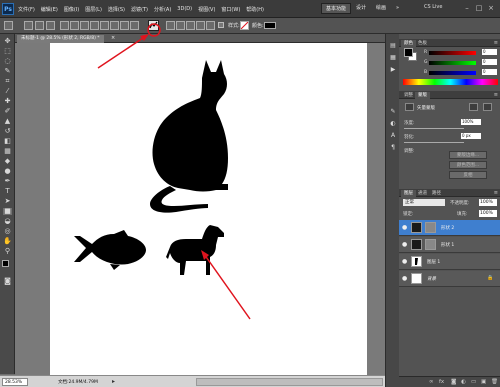 The width and height of the screenshot is (500, 387). I want to click on layer-row-shape-1: ● 形状 1, so click(449, 245).